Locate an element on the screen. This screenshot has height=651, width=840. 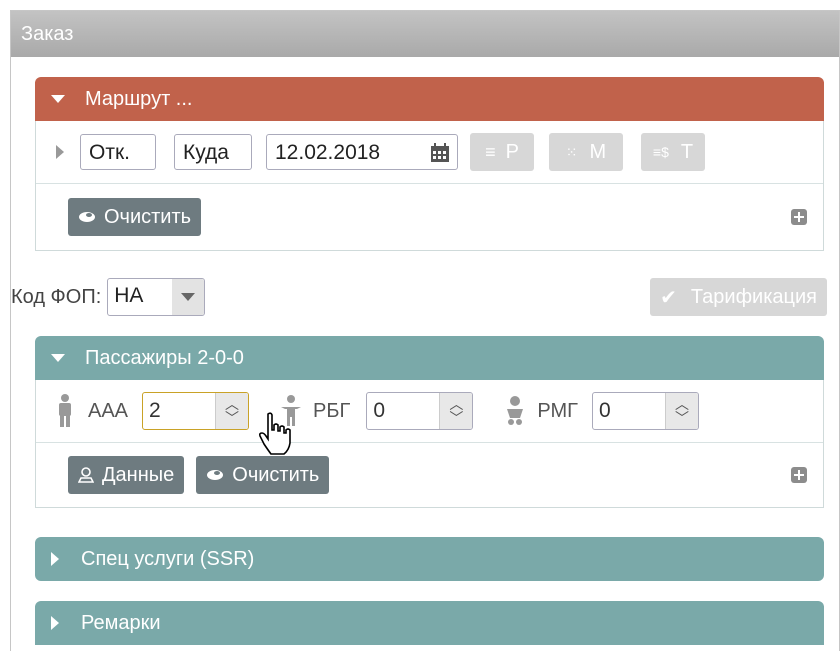
grid-icon: ⁙ is located at coordinates (571, 151).